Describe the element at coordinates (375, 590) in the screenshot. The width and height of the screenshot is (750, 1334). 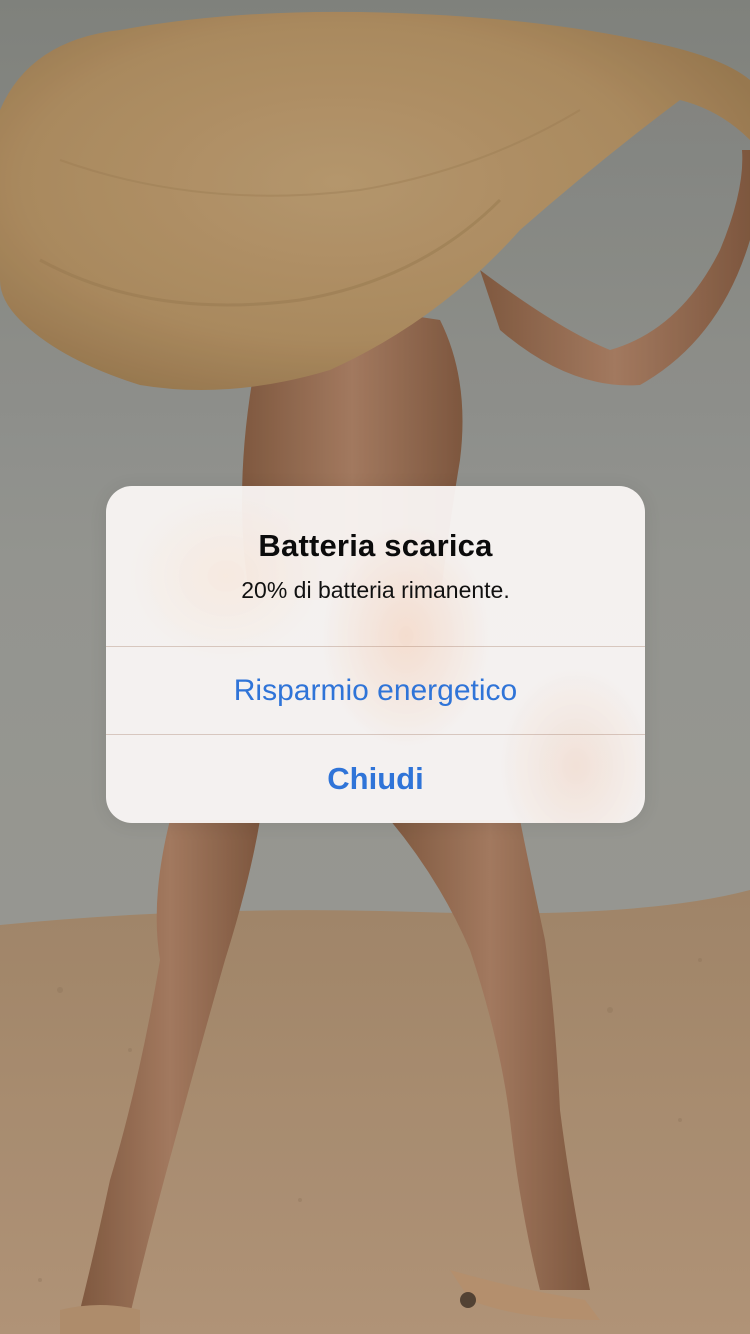
I see `alert-message: 20% di batteria rimanente.` at that location.